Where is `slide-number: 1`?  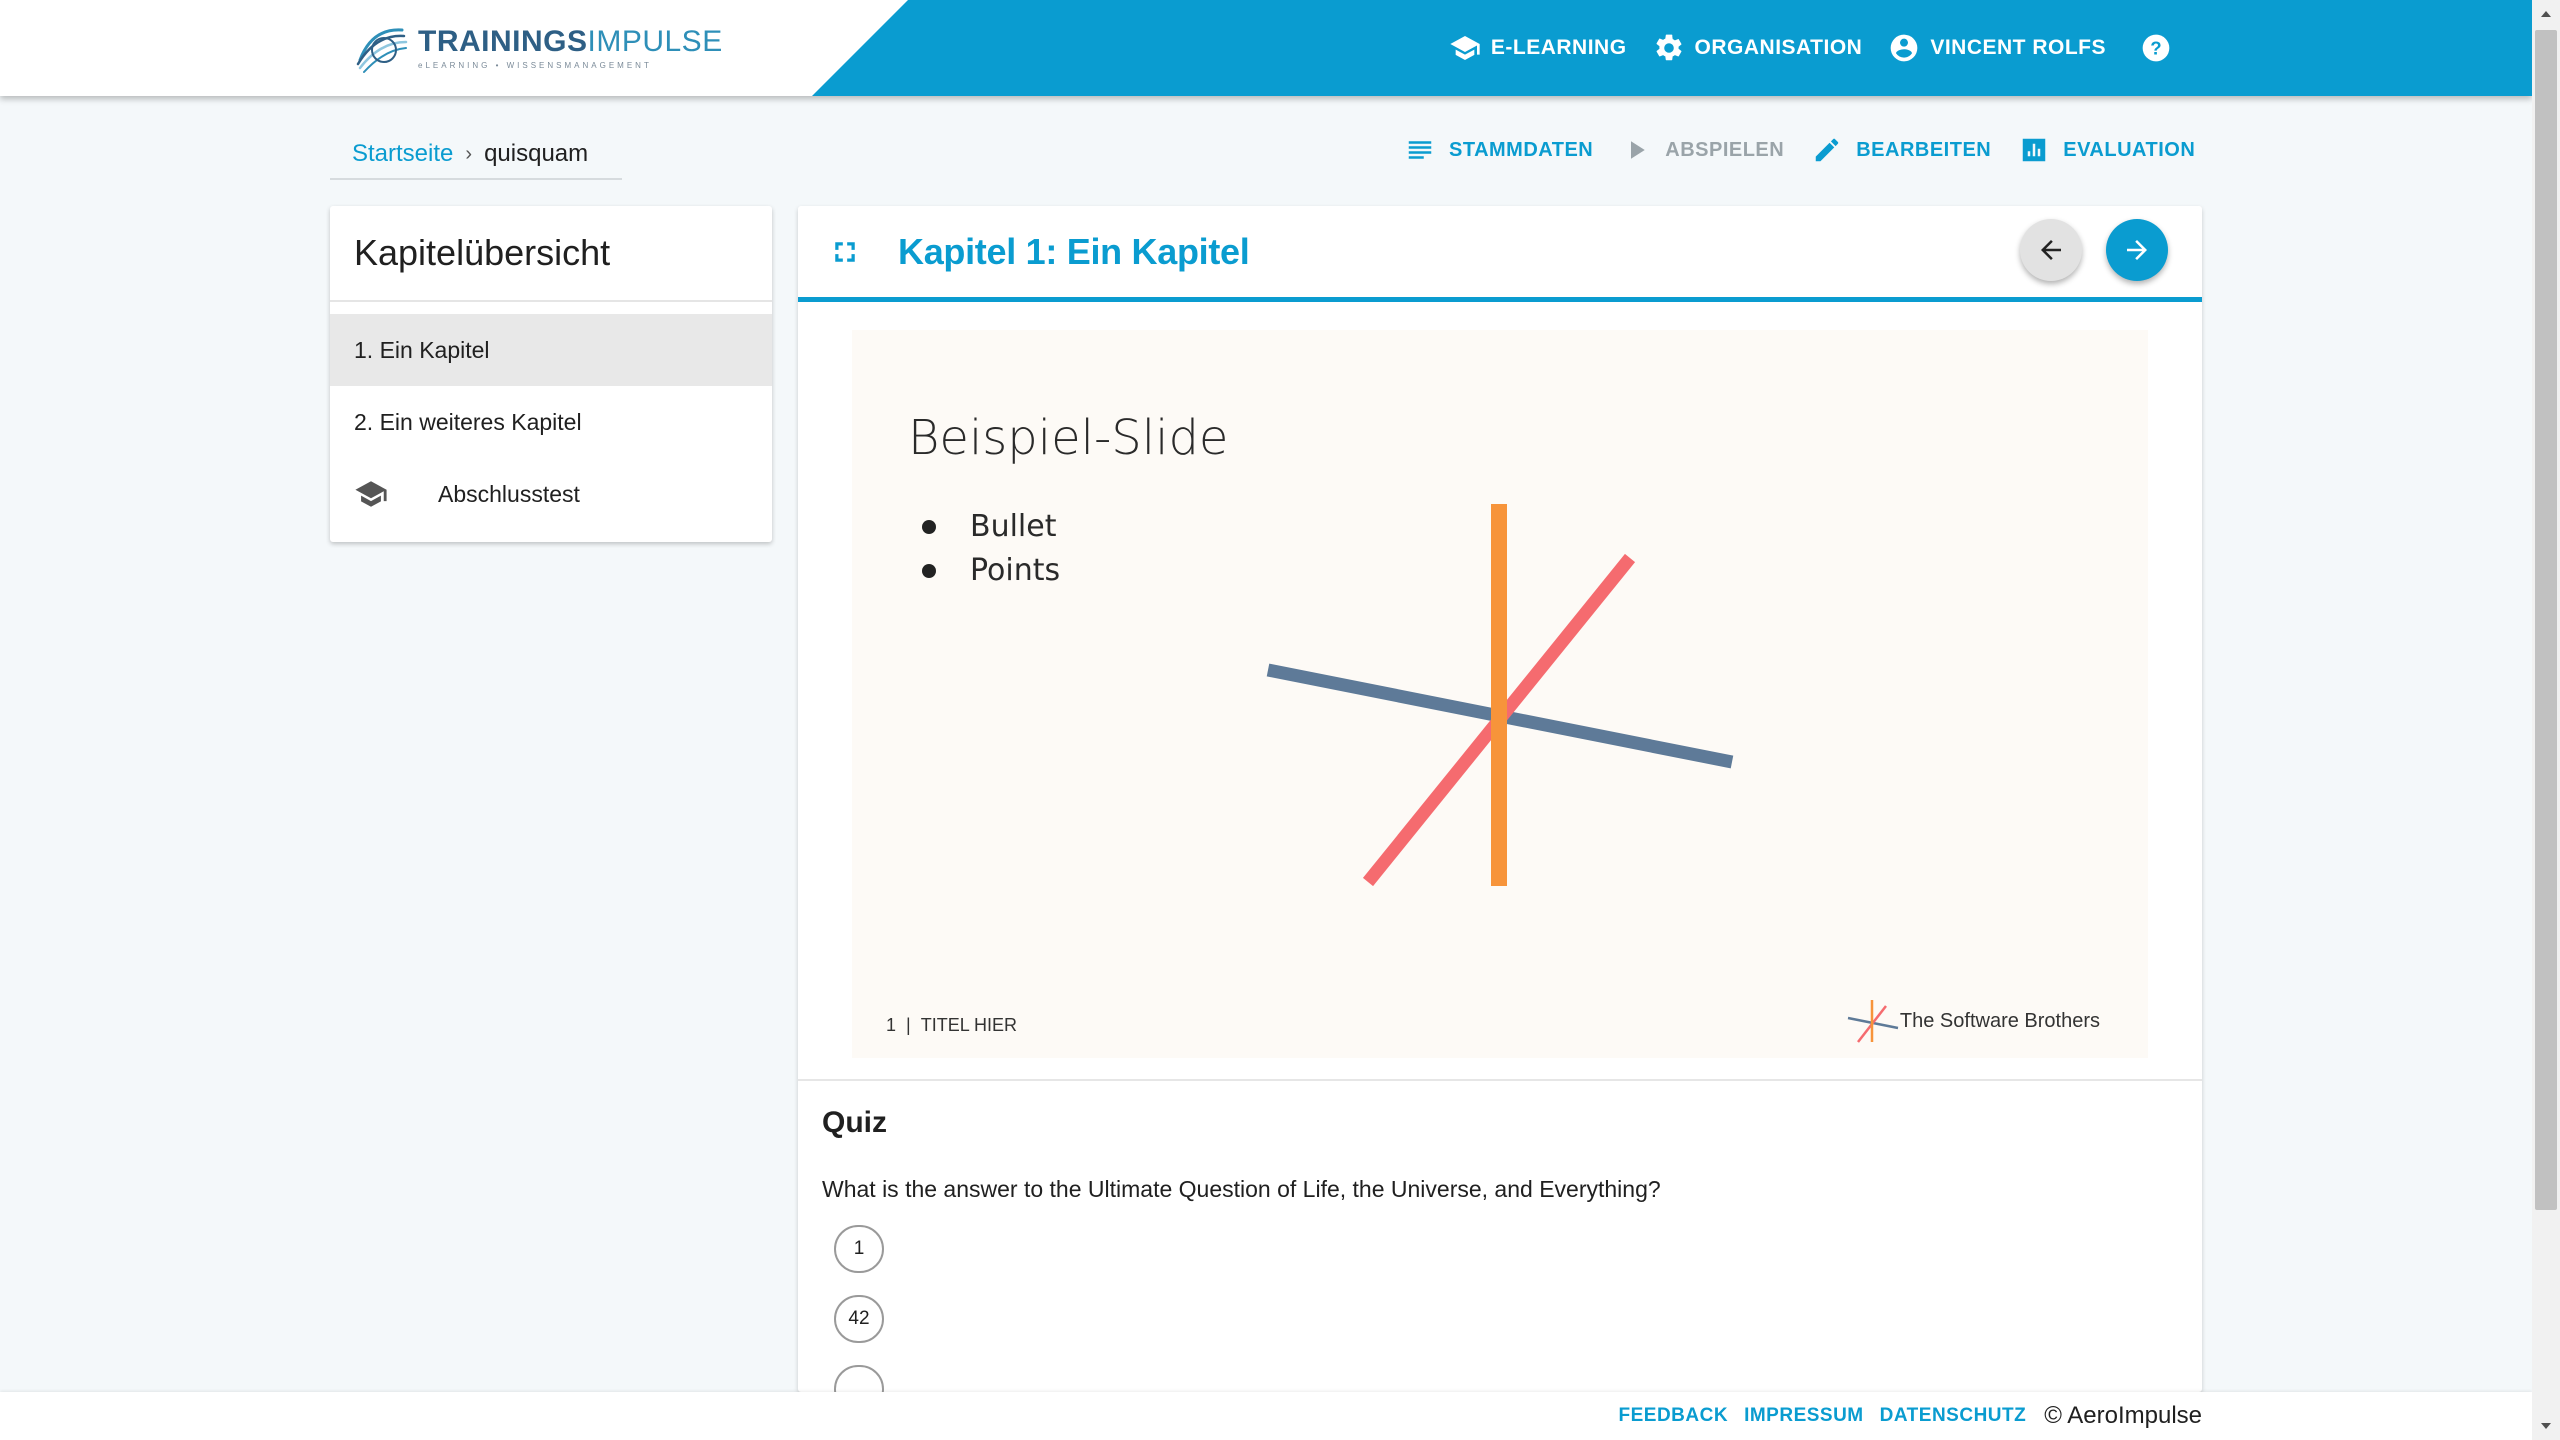
slide-number: 1 is located at coordinates (891, 1025).